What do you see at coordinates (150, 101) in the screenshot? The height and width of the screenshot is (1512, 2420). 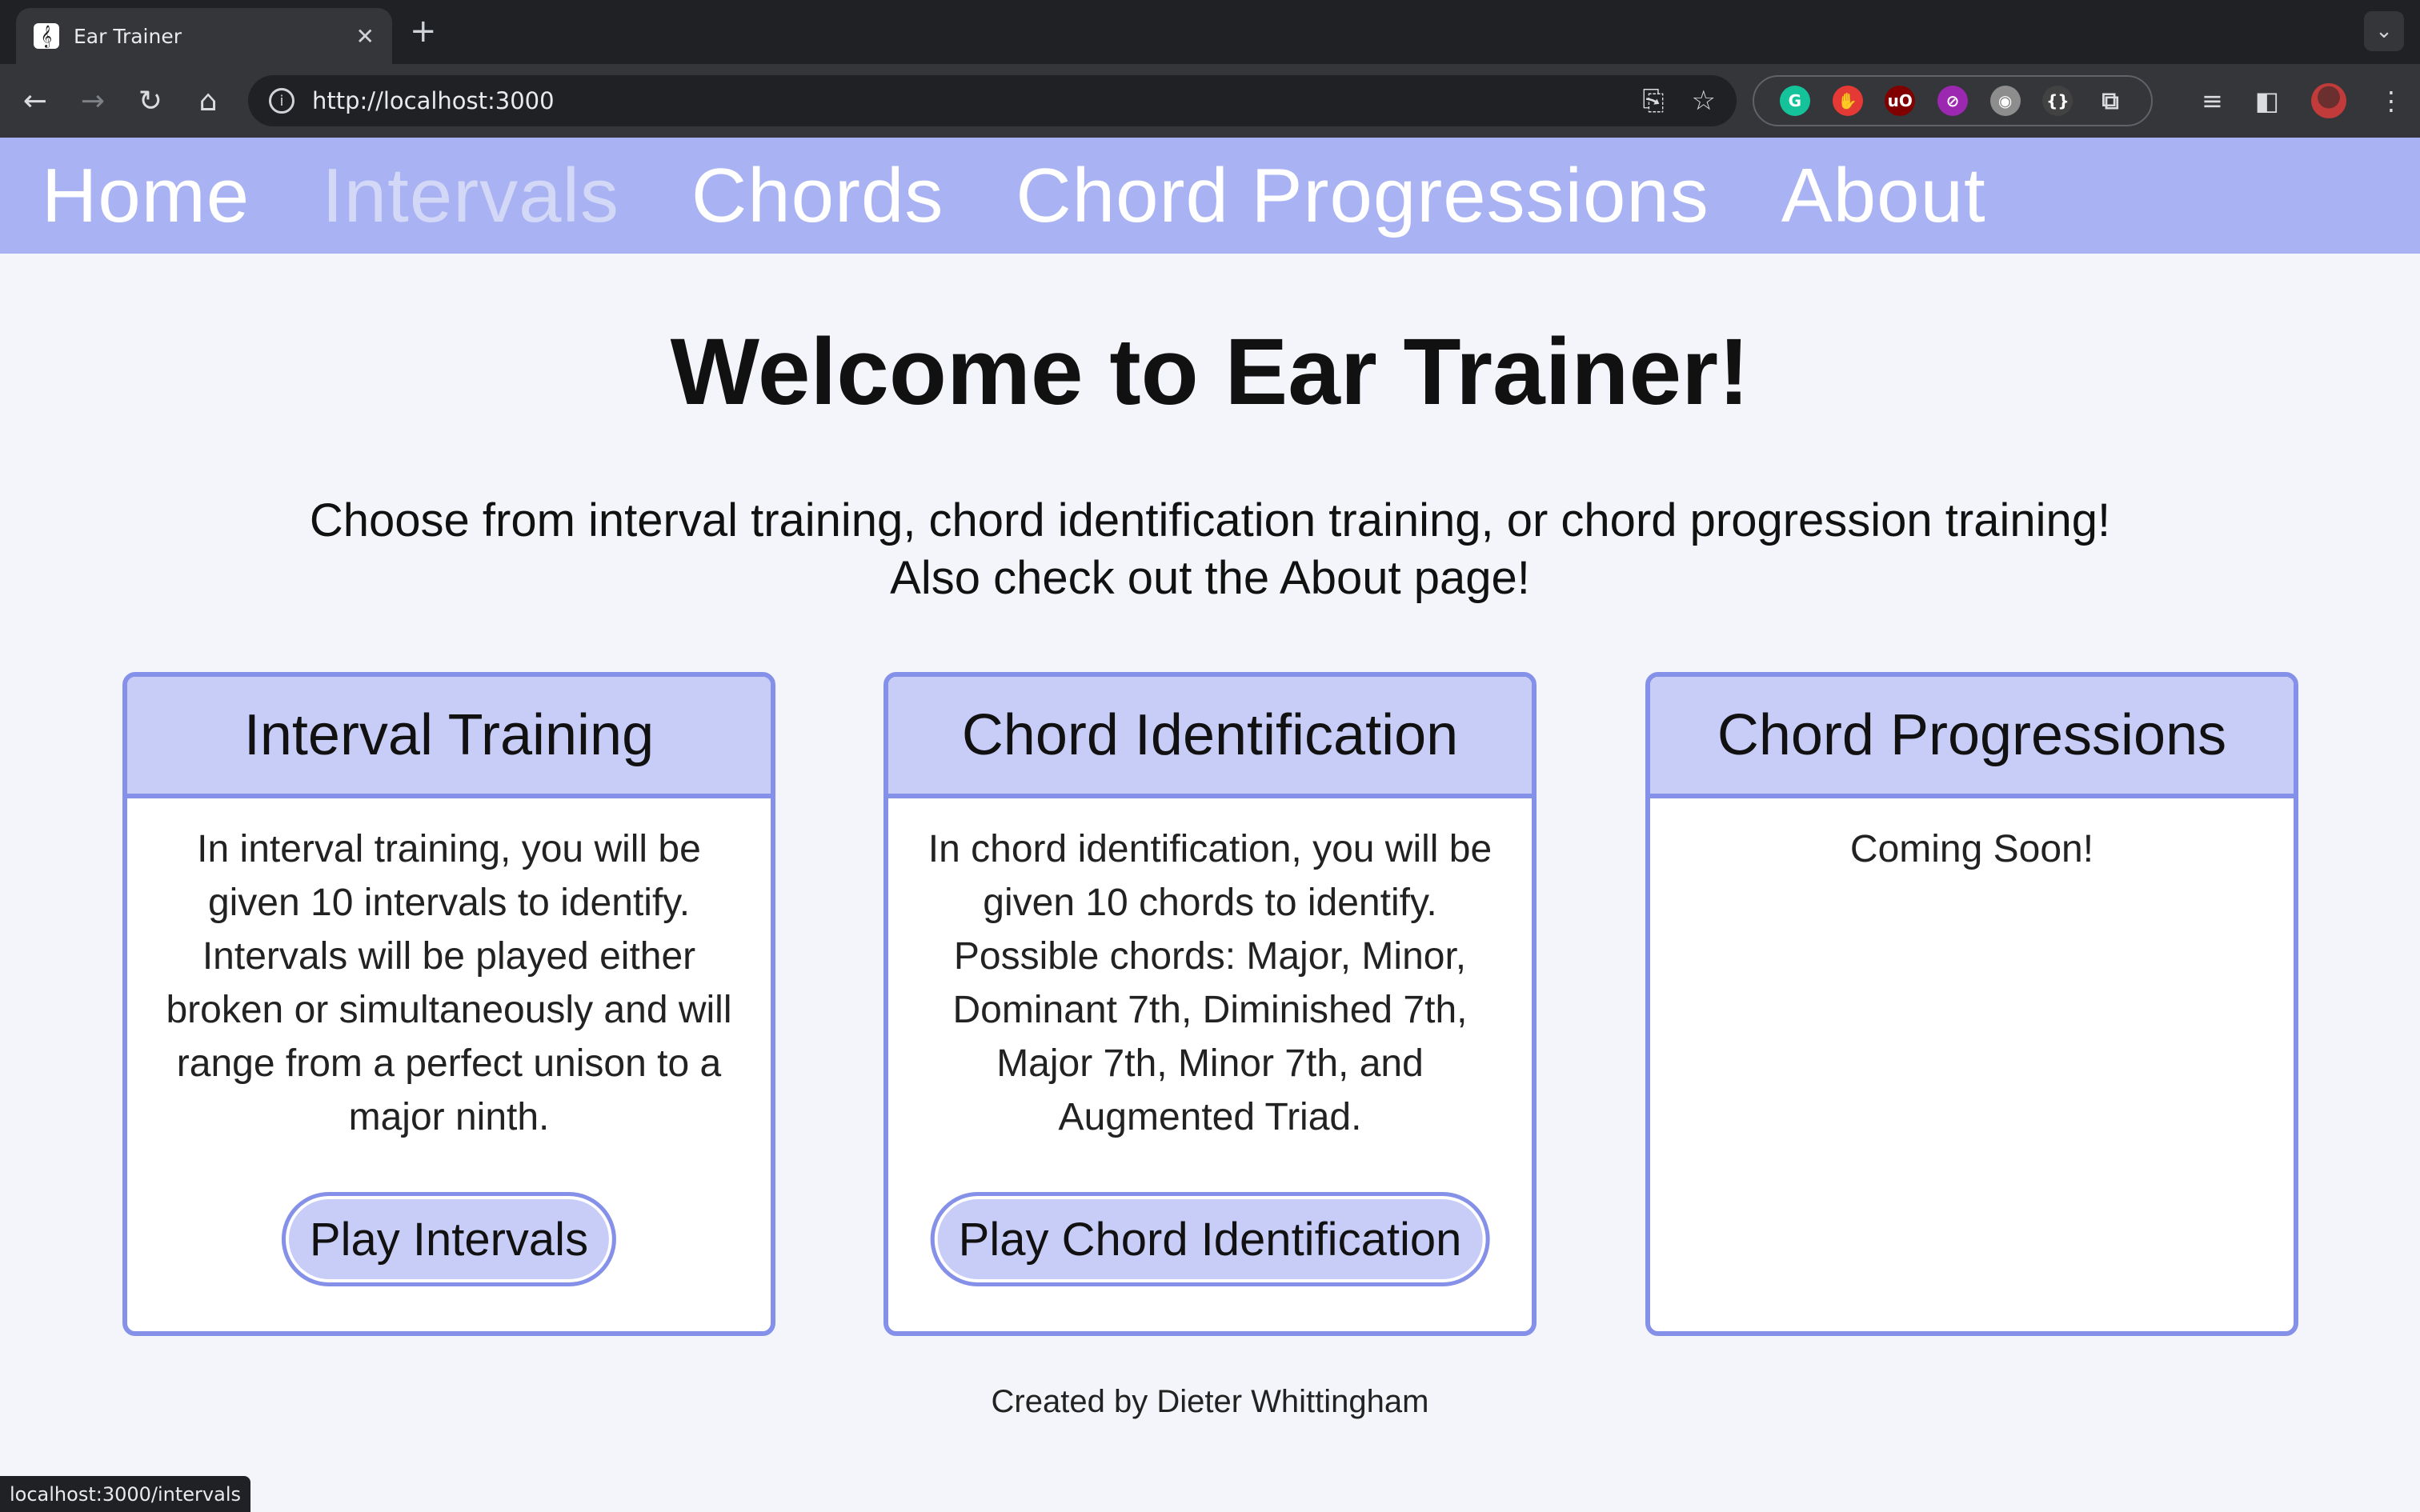 I see `reload-button: ↻` at bounding box center [150, 101].